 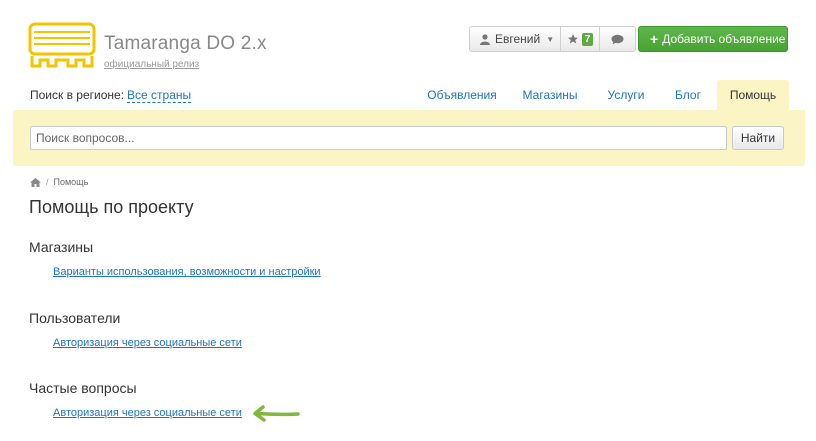 I want to click on tab-shops: Магазины, so click(x=550, y=95).